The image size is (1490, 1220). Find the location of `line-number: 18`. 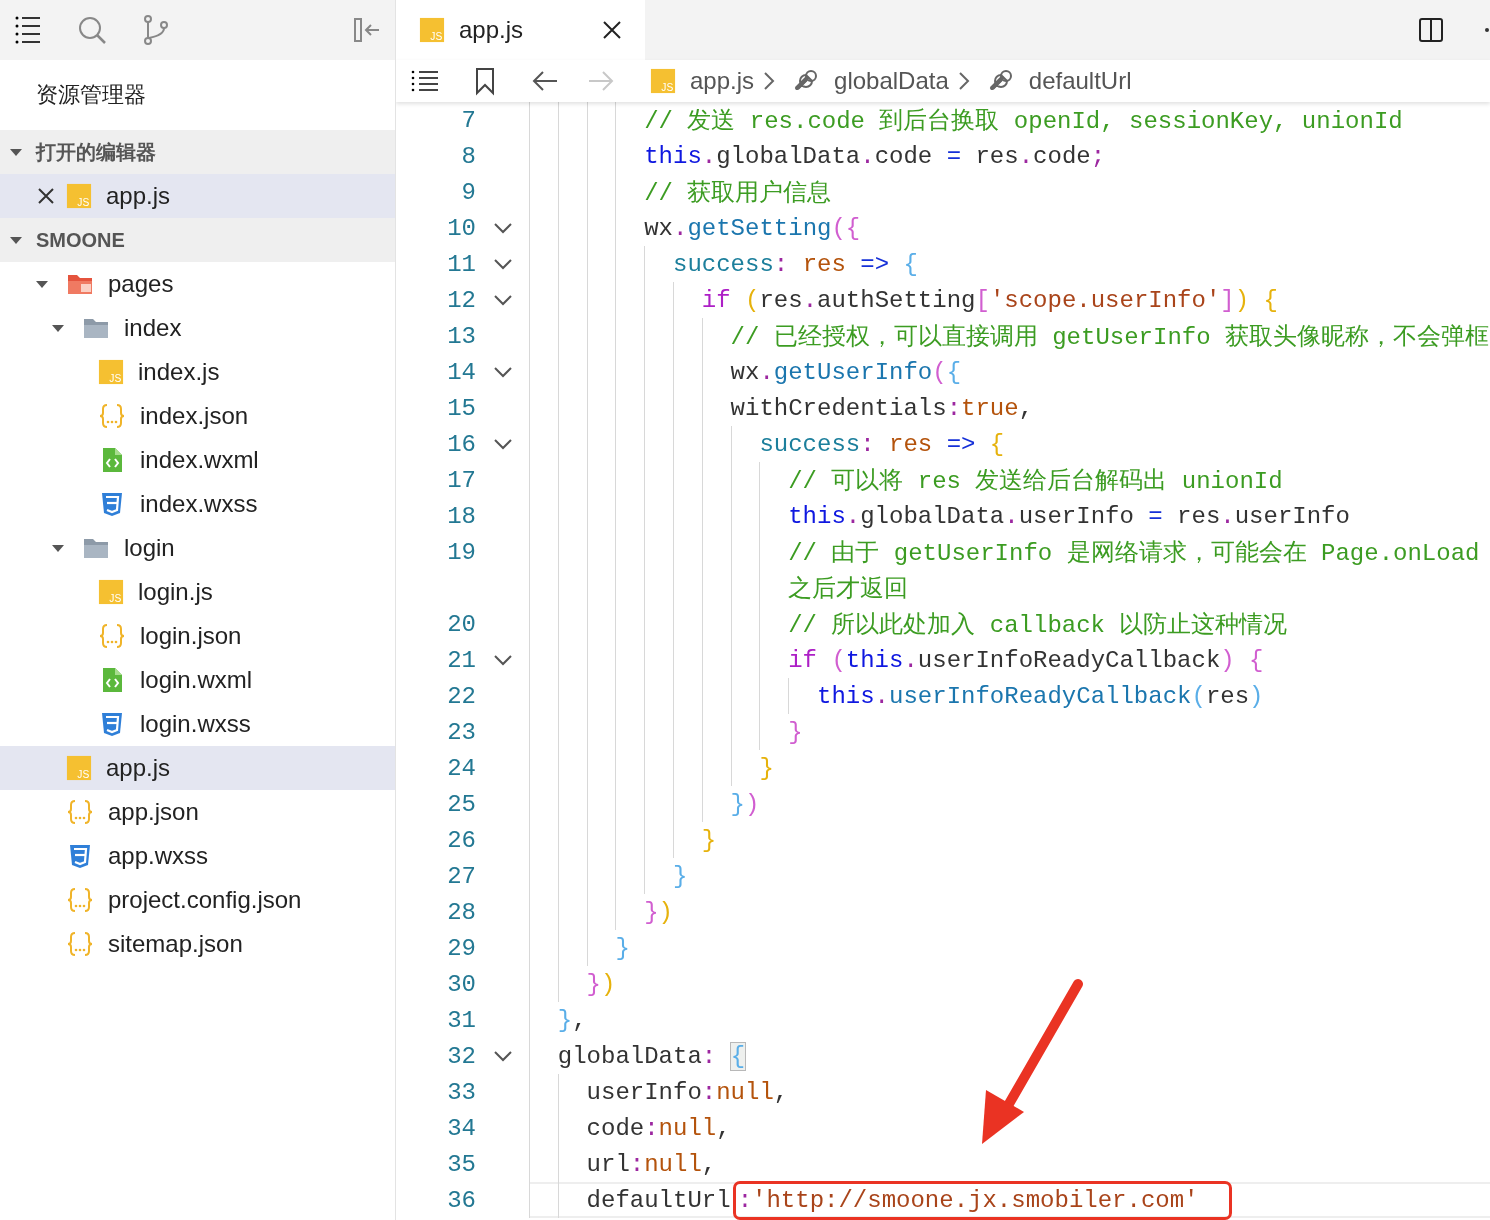

line-number: 18 is located at coordinates (461, 516).